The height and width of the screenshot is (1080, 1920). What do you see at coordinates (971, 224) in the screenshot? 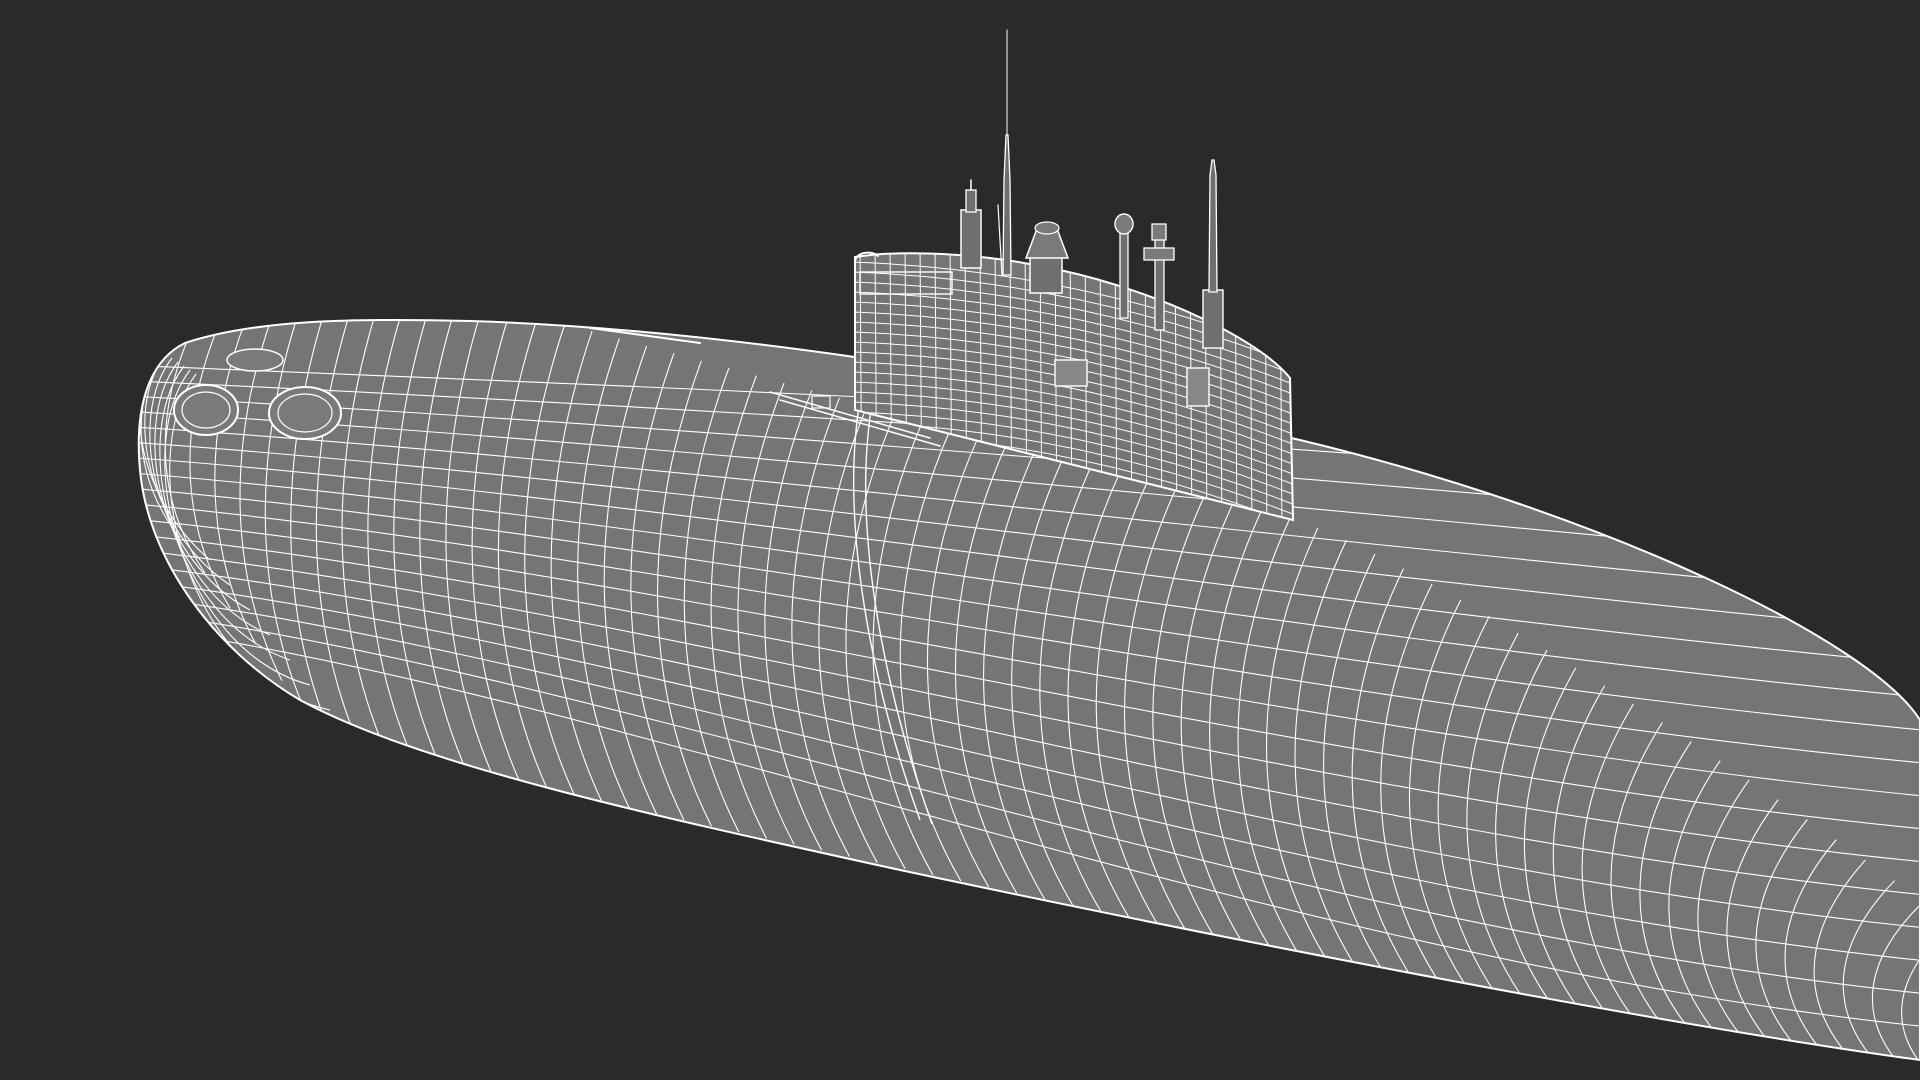
I see `snorkel-mast` at bounding box center [971, 224].